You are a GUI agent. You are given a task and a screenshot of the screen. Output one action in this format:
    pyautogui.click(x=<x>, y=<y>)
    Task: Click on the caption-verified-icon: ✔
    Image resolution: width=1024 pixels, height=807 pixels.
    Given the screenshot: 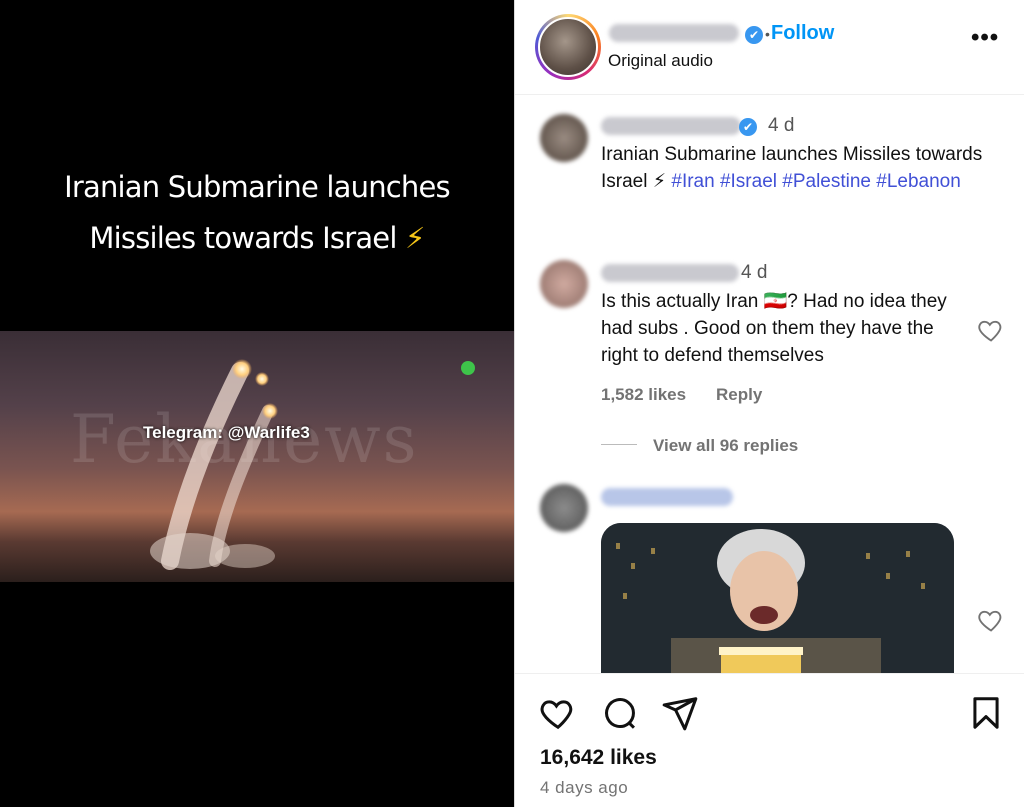 What is the action you would take?
    pyautogui.click(x=748, y=127)
    